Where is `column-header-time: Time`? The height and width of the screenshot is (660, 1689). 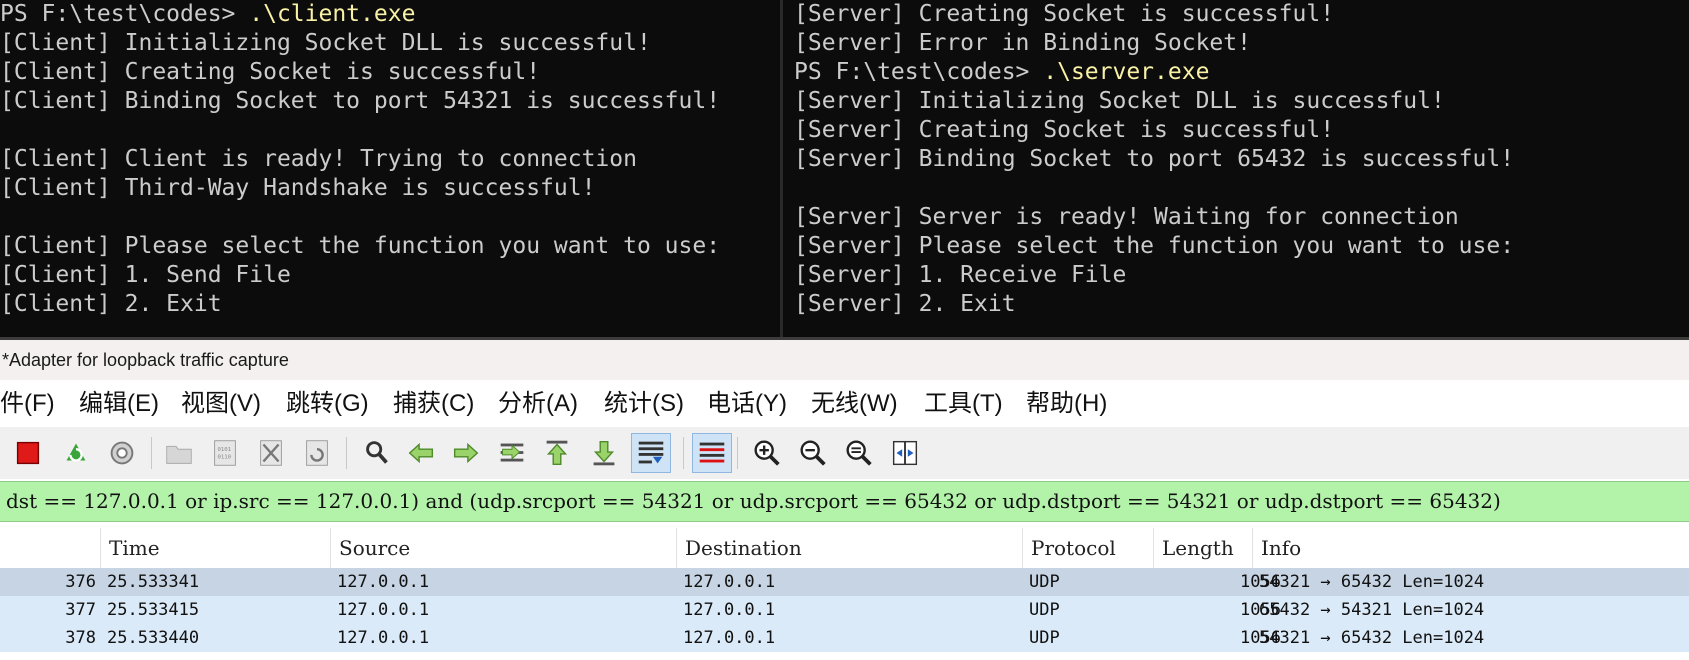 column-header-time: Time is located at coordinates (215, 548).